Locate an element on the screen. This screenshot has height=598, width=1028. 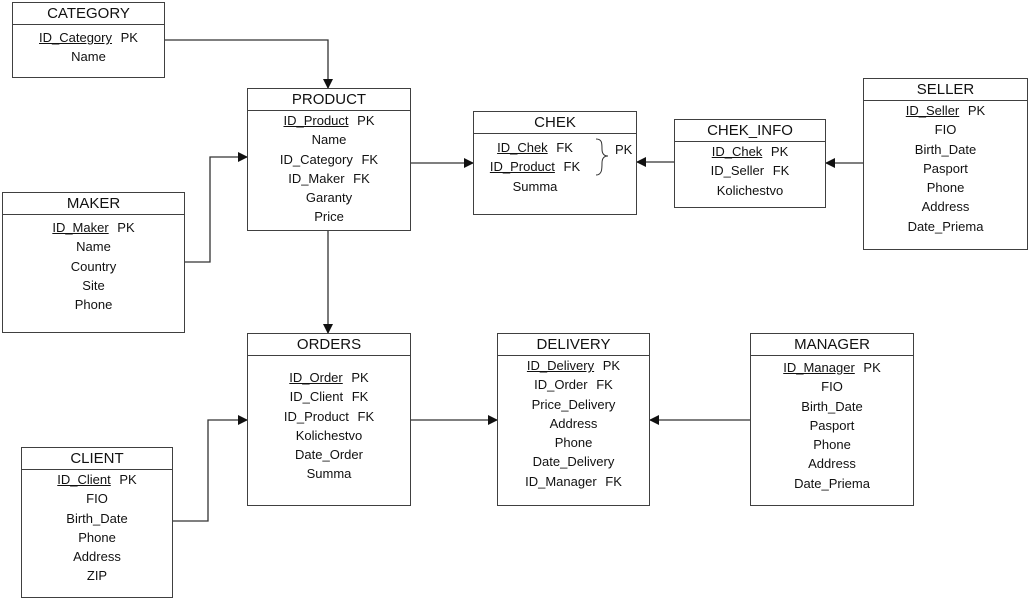
field-name: ID_Manager is located at coordinates (561, 481).